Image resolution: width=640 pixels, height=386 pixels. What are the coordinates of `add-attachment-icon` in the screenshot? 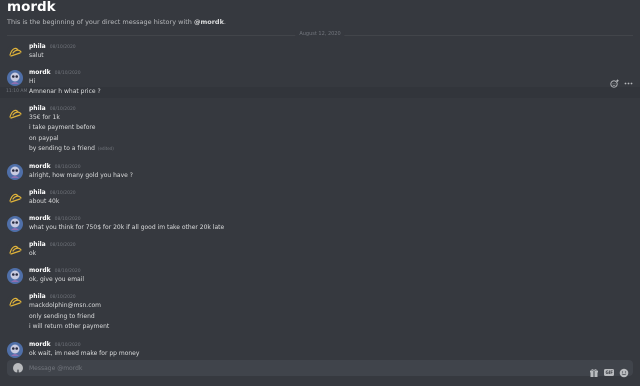 It's located at (18, 370).